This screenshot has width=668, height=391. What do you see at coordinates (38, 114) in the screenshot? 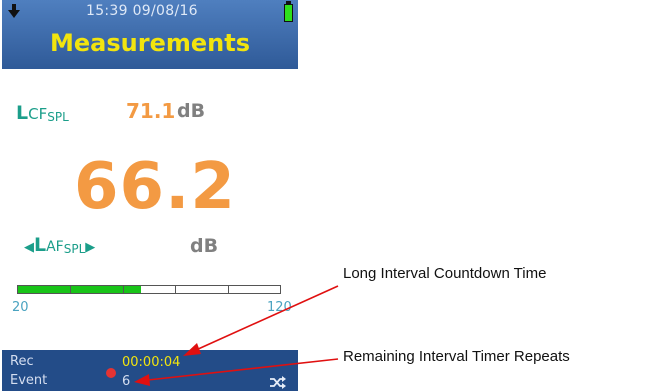
I see `primary-label-mid: CF` at bounding box center [38, 114].